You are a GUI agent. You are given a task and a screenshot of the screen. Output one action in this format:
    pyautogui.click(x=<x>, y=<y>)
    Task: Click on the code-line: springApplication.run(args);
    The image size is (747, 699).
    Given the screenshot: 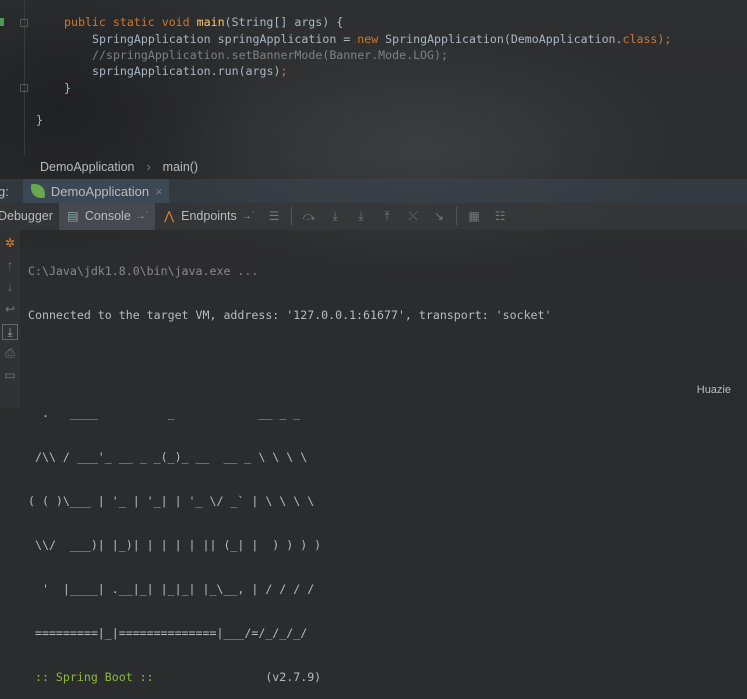 What is the action you would take?
    pyautogui.click(x=189, y=71)
    